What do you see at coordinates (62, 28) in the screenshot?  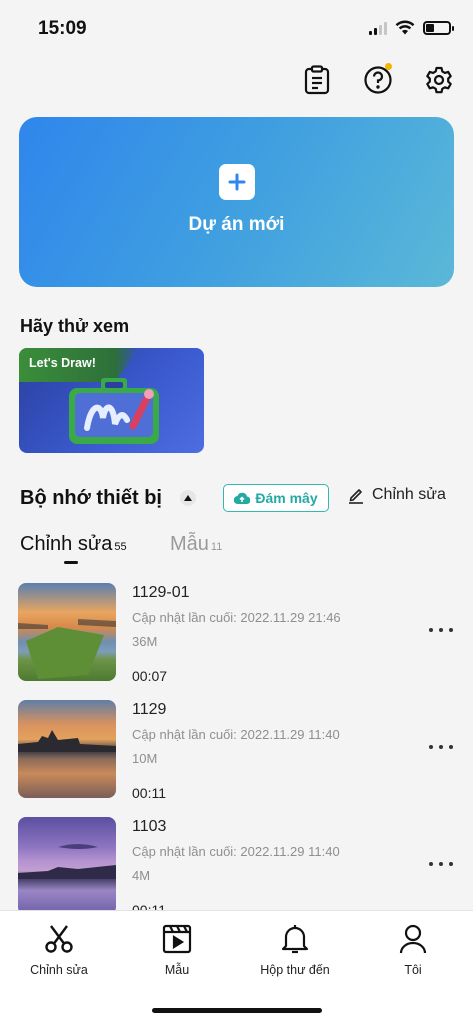 I see `status-time: 15:09` at bounding box center [62, 28].